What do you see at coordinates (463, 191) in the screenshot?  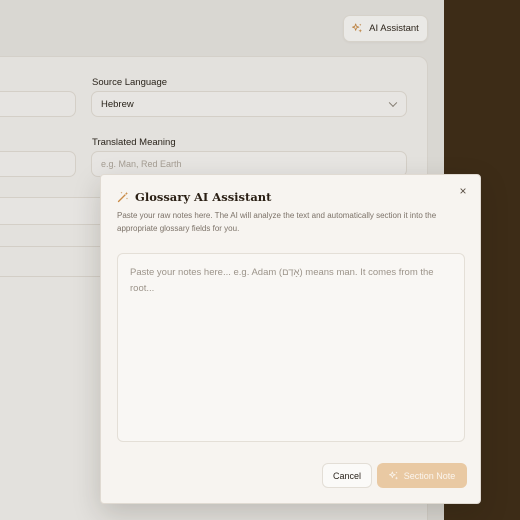 I see `close-icon: ×` at bounding box center [463, 191].